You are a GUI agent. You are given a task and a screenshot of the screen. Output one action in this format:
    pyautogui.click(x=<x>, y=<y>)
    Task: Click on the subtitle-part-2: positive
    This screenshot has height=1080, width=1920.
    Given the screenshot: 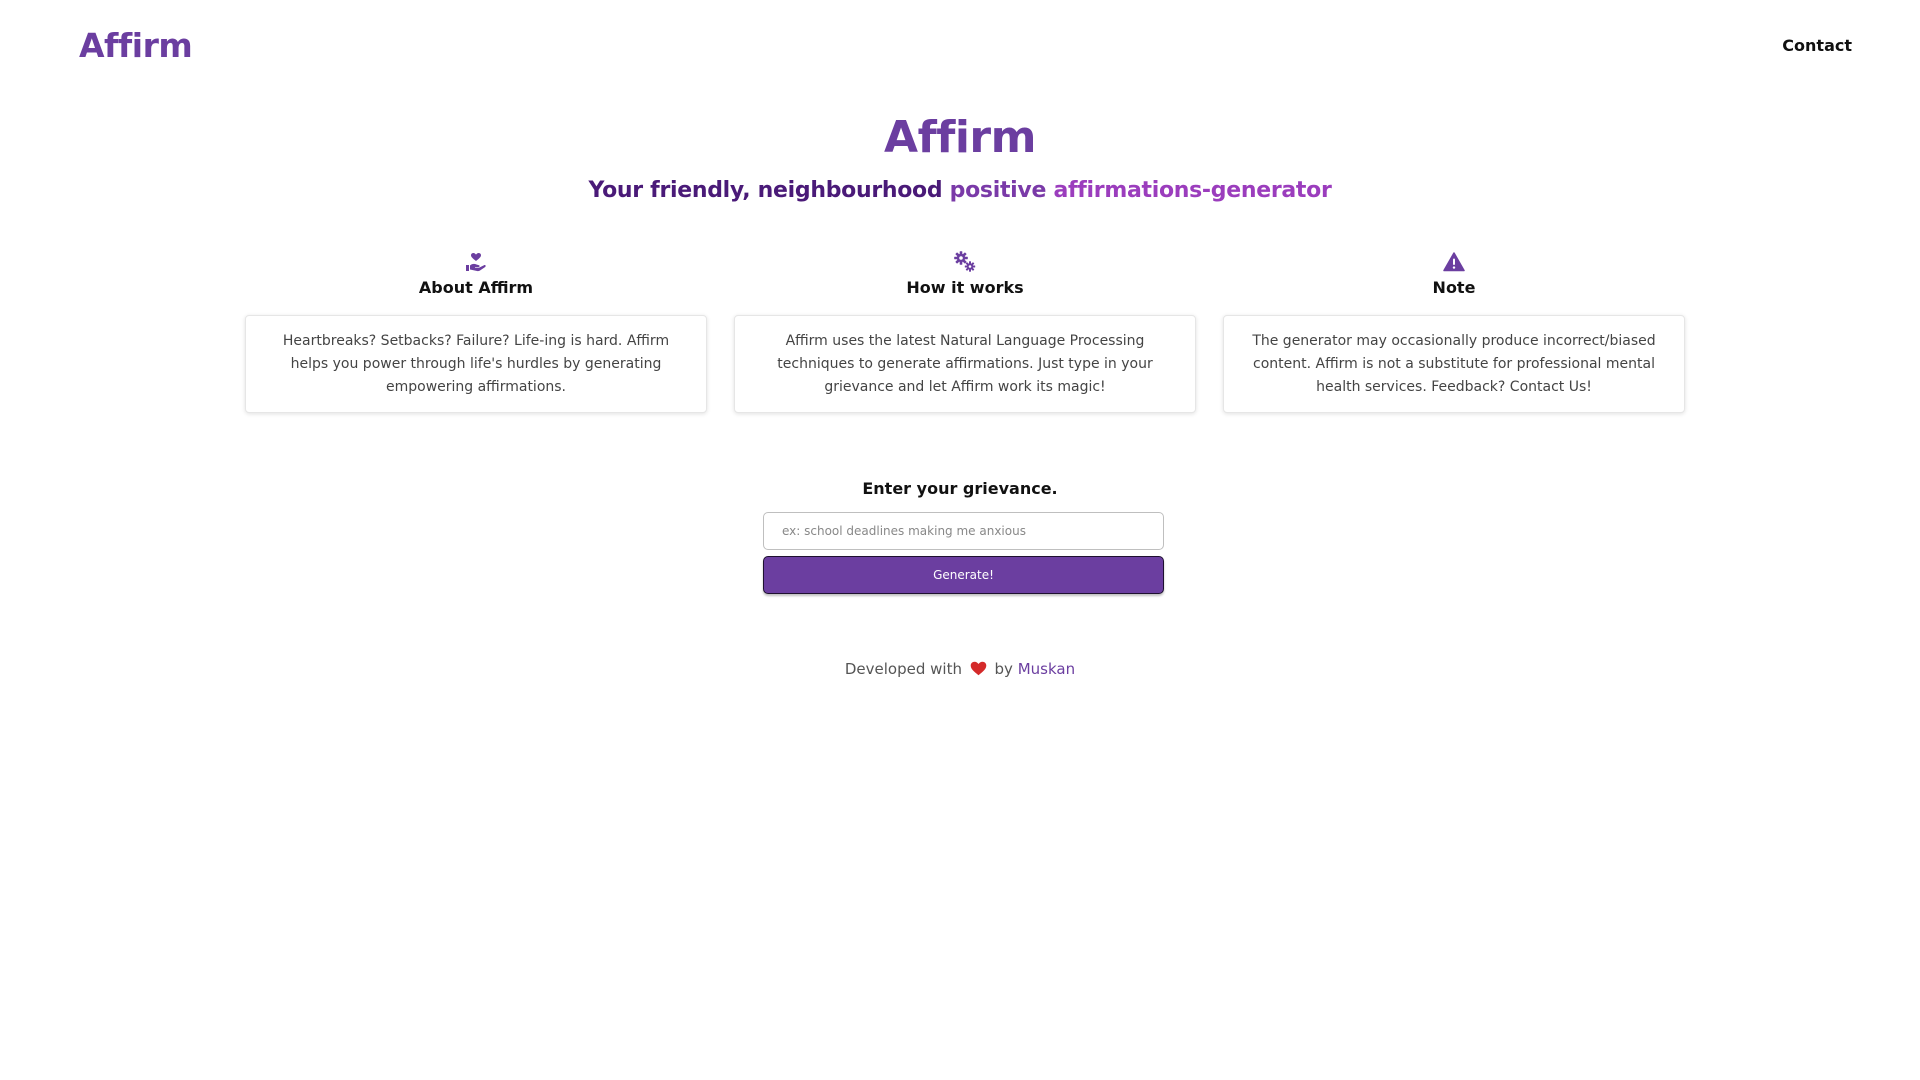 What is the action you would take?
    pyautogui.click(x=1001, y=190)
    